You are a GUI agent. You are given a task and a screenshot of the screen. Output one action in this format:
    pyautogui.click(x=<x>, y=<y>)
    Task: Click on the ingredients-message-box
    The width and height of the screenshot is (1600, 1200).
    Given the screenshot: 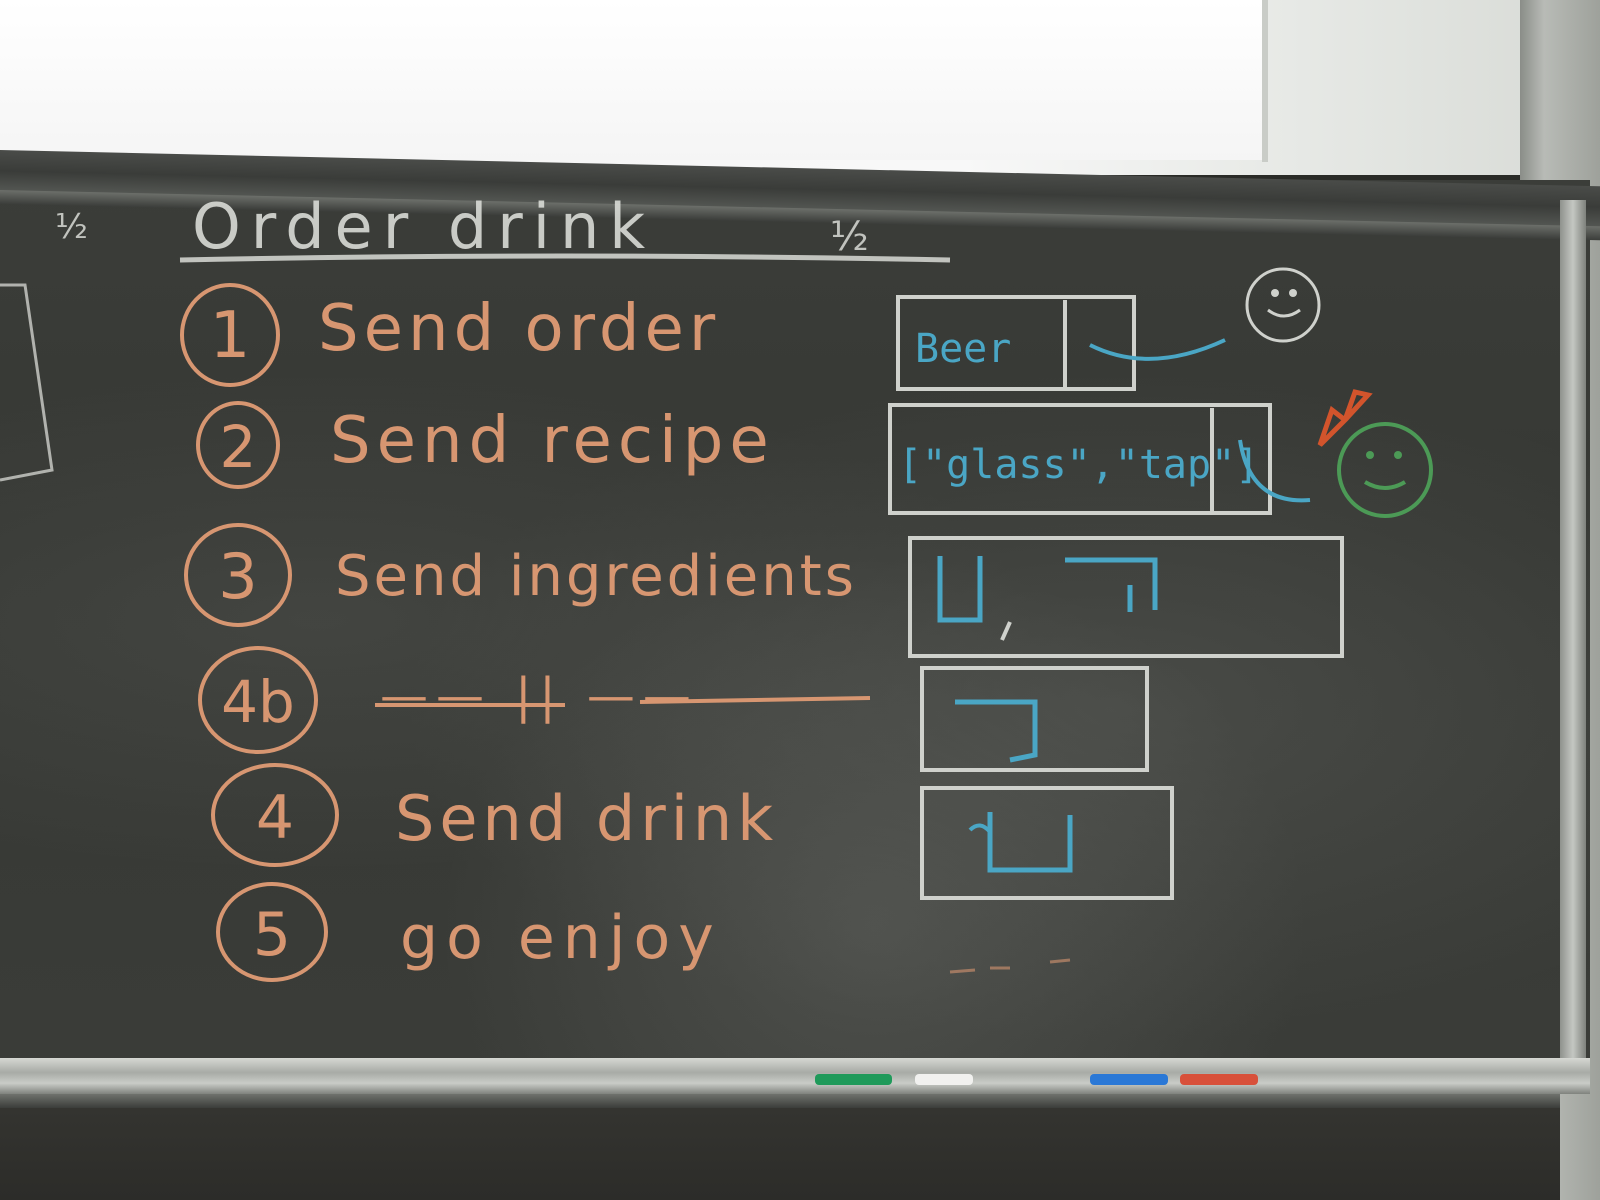 What is the action you would take?
    pyautogui.click(x=1126, y=597)
    